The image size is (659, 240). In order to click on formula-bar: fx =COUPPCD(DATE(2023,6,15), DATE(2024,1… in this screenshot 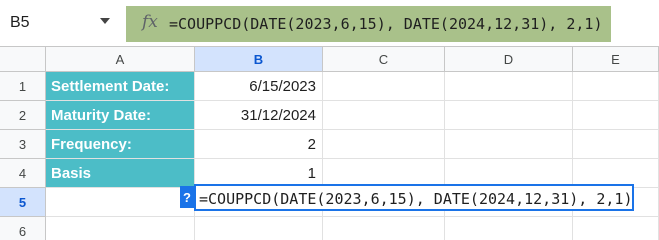, I will do `click(368, 24)`.